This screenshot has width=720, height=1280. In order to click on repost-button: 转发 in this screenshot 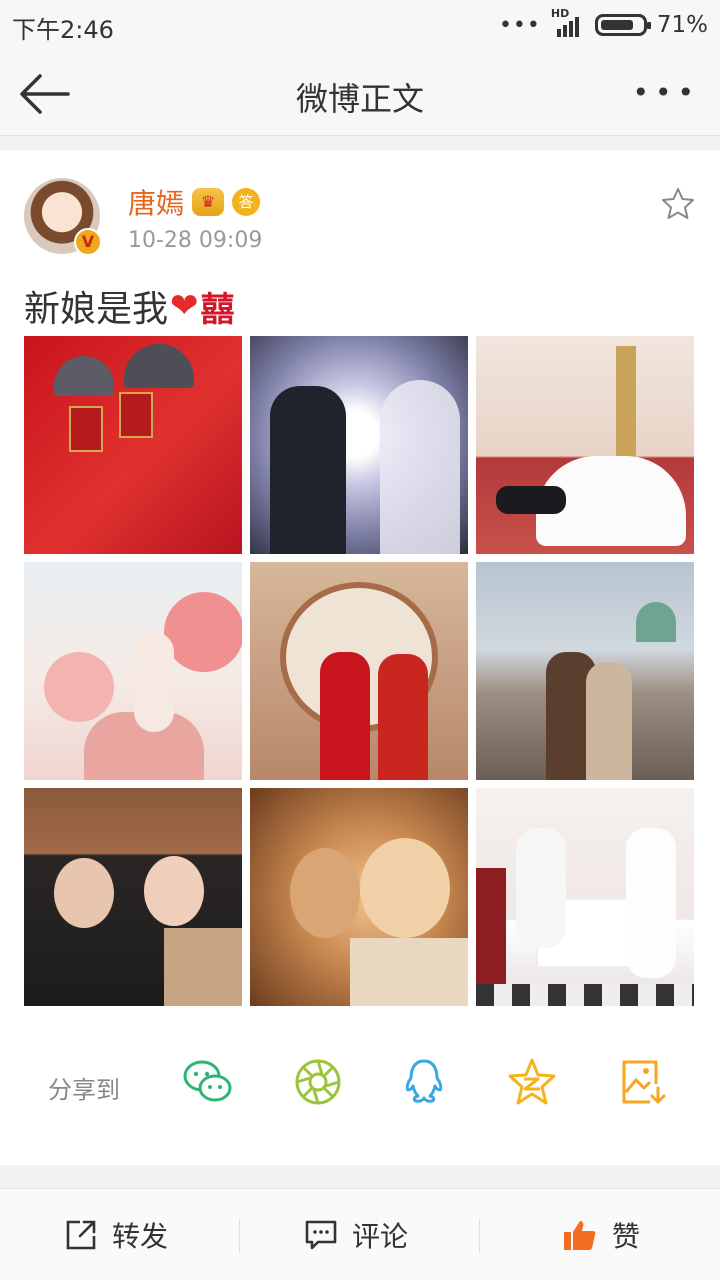, I will do `click(116, 1234)`.